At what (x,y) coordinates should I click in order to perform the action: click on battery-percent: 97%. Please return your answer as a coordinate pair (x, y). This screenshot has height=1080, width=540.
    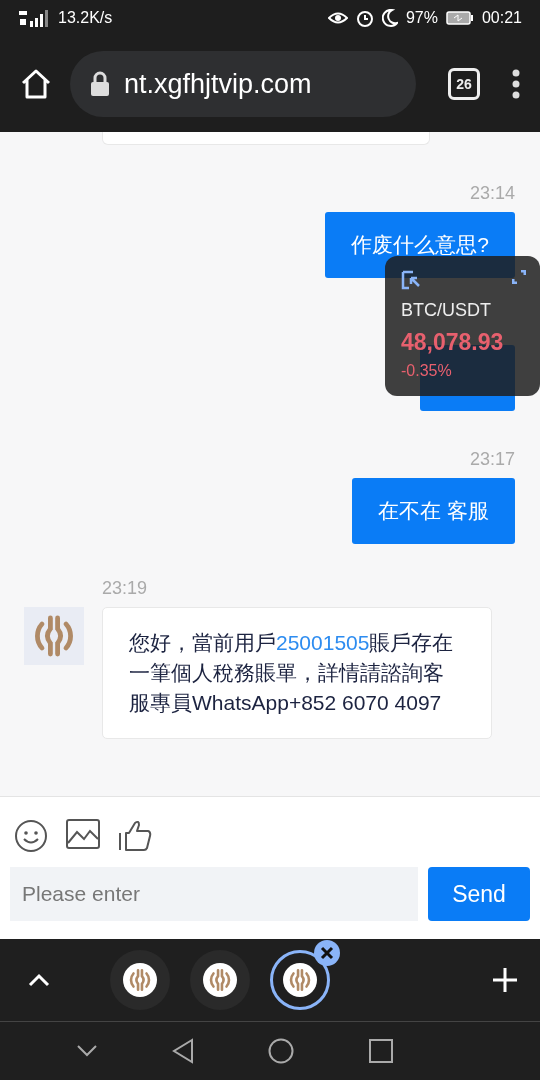
    Looking at the image, I should click on (421, 18).